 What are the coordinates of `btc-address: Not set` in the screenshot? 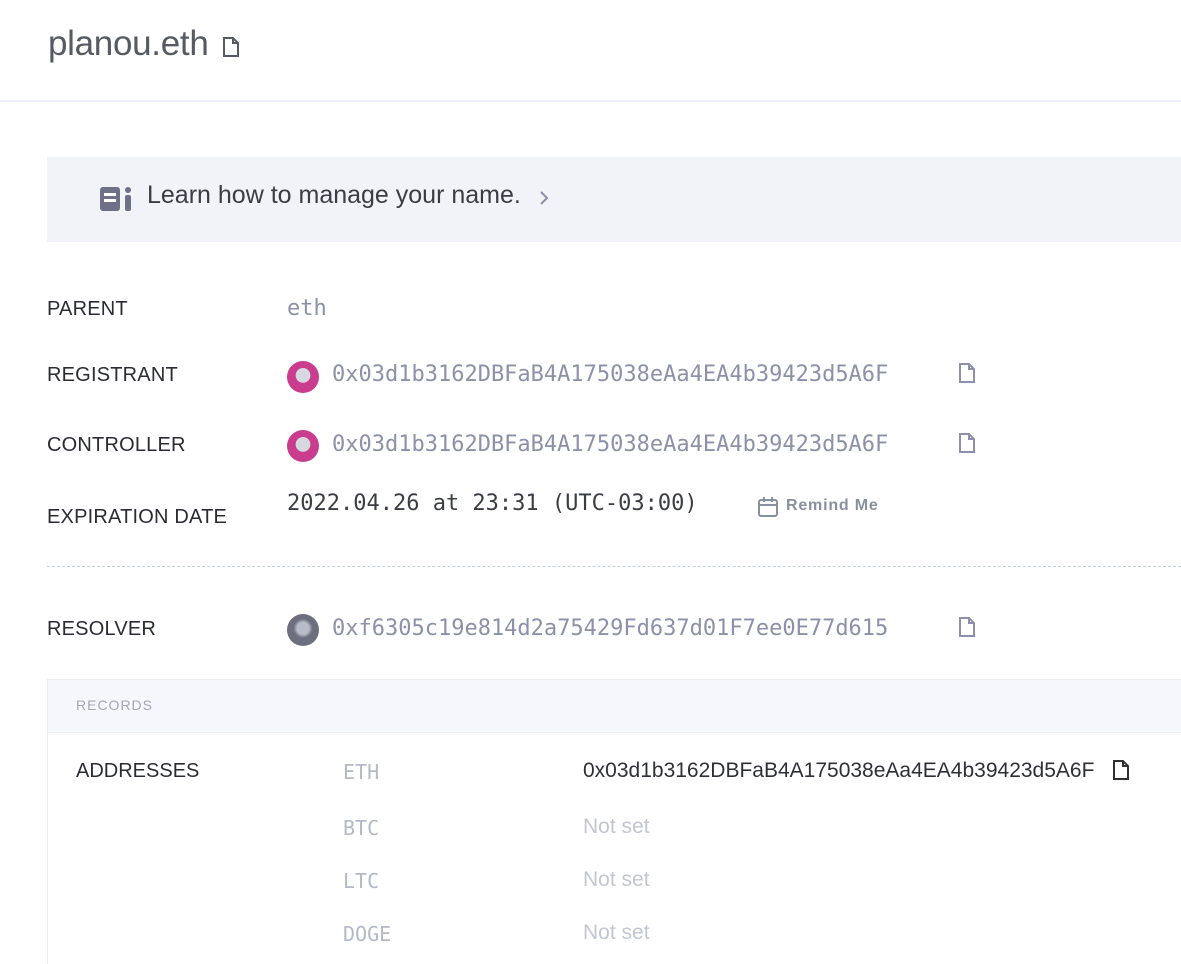 It's located at (616, 826).